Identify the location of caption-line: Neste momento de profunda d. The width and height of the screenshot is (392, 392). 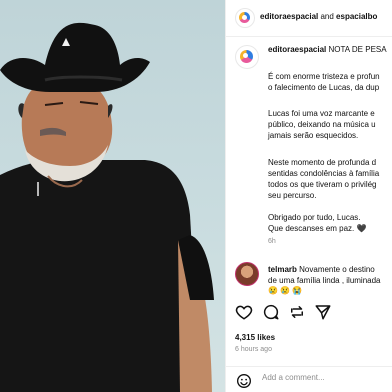
(322, 162).